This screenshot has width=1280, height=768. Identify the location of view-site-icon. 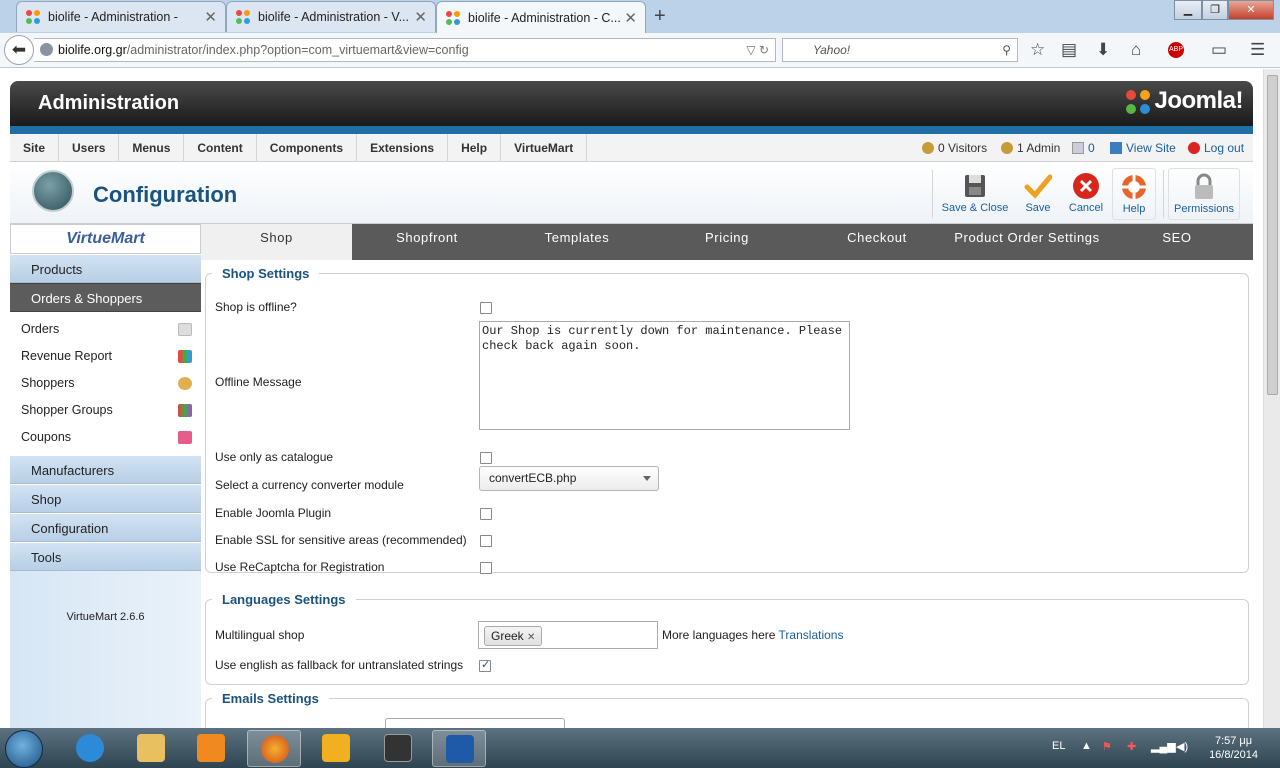
(1116, 148).